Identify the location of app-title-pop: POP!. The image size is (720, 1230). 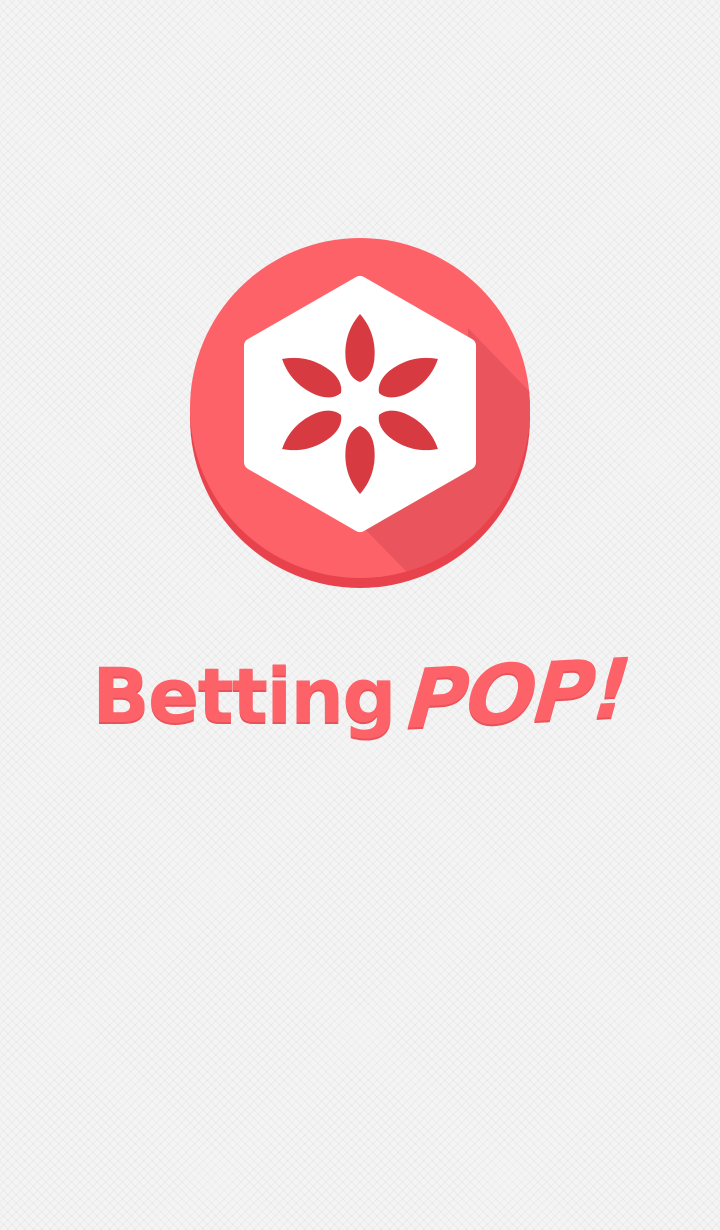
(518, 694).